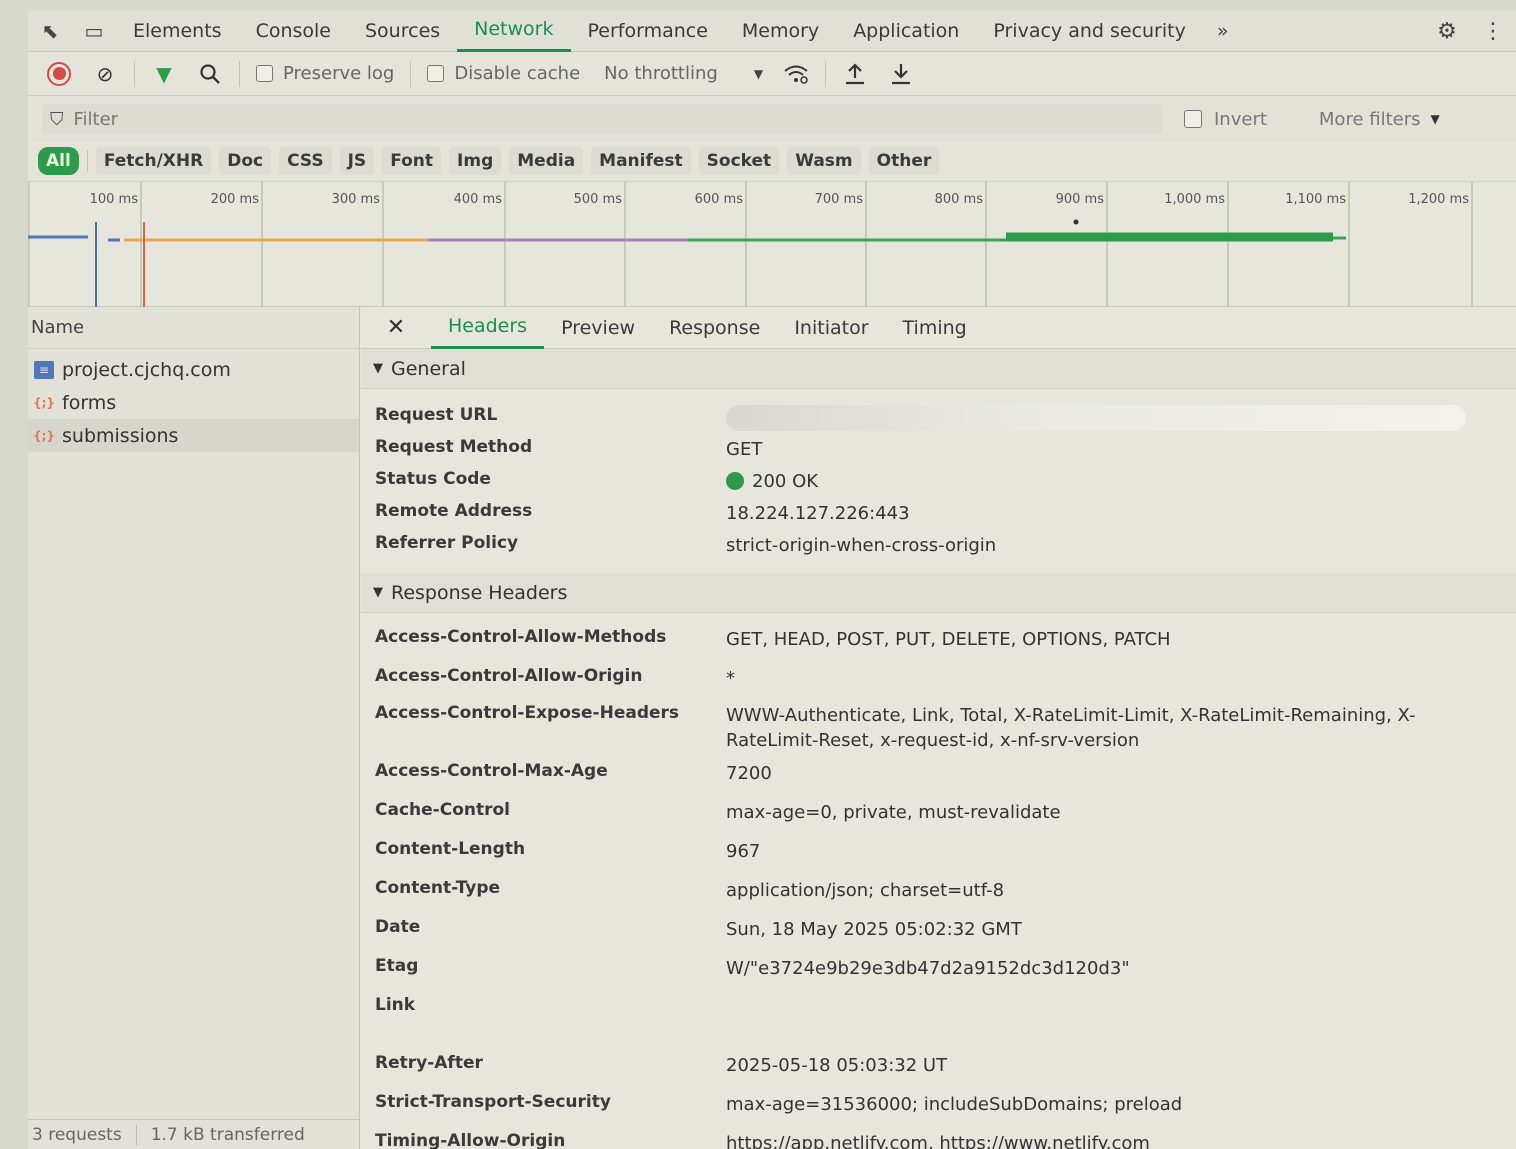 The image size is (1516, 1149). I want to click on type-filter-all: All, so click(58, 161).